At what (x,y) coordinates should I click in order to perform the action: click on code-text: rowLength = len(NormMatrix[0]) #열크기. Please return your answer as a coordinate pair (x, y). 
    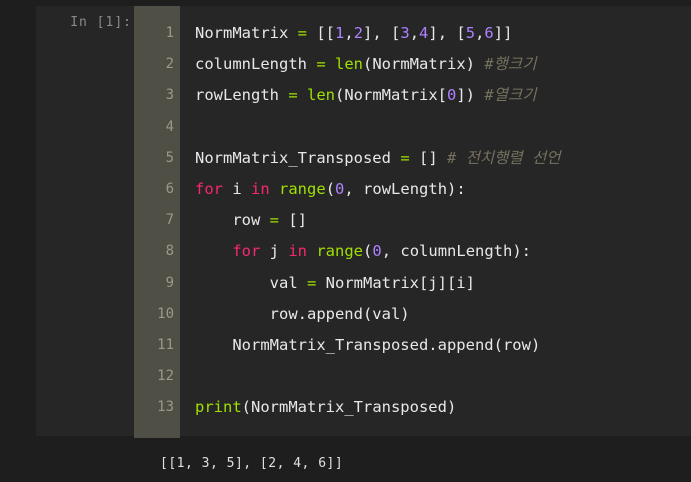
    Looking at the image, I should click on (365, 95).